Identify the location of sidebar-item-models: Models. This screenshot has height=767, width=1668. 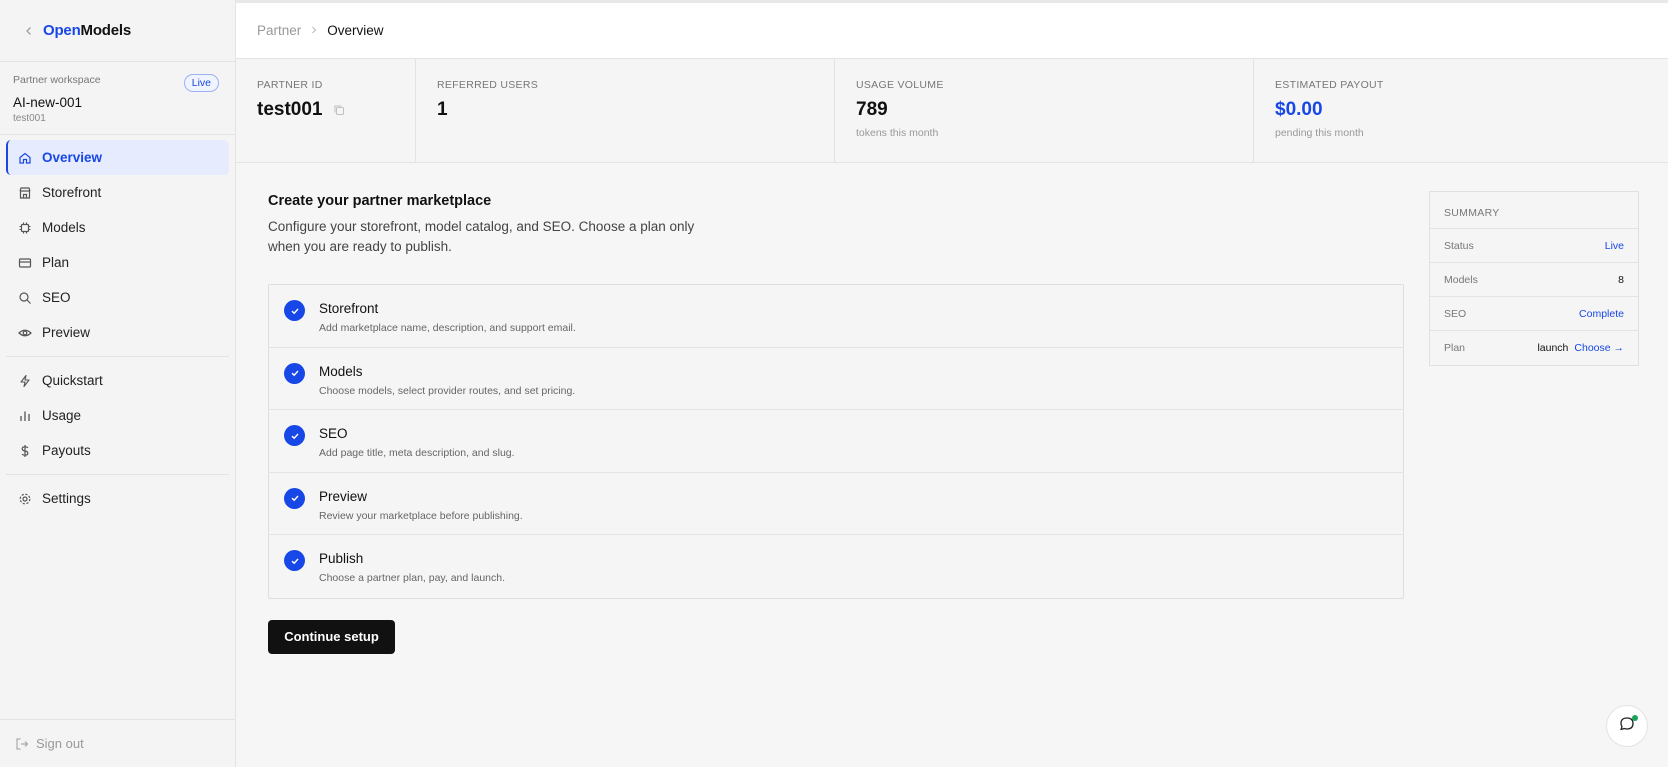
(117, 227).